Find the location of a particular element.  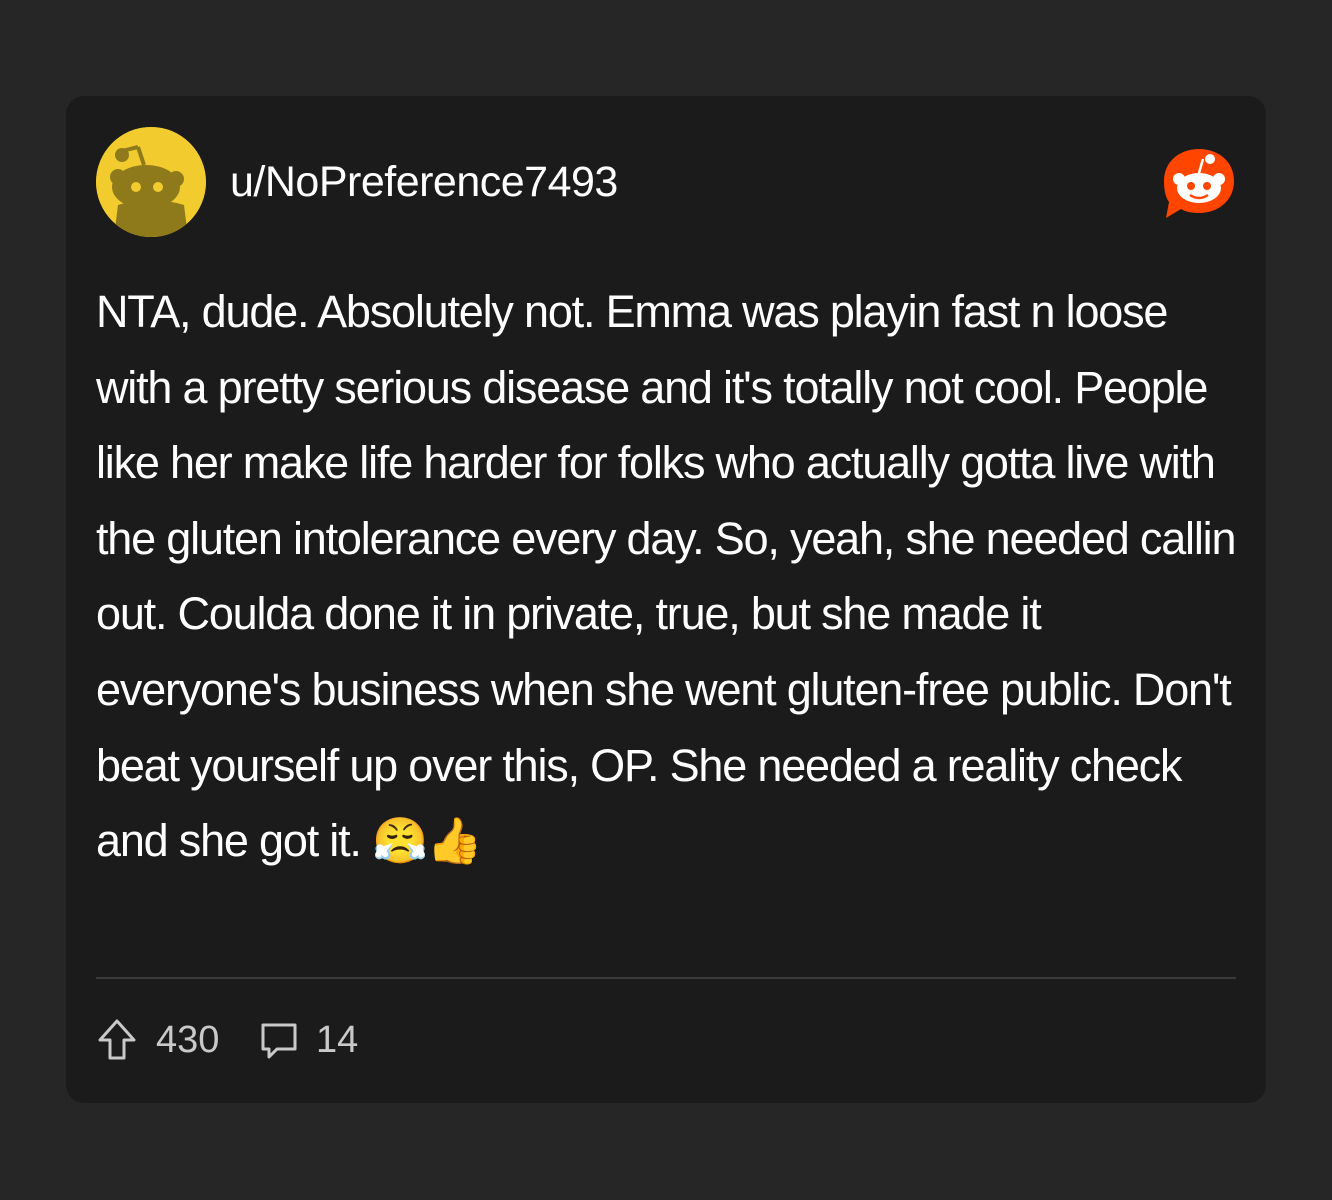

comment-header: u/NoPreference7493 is located at coordinates (666, 182).